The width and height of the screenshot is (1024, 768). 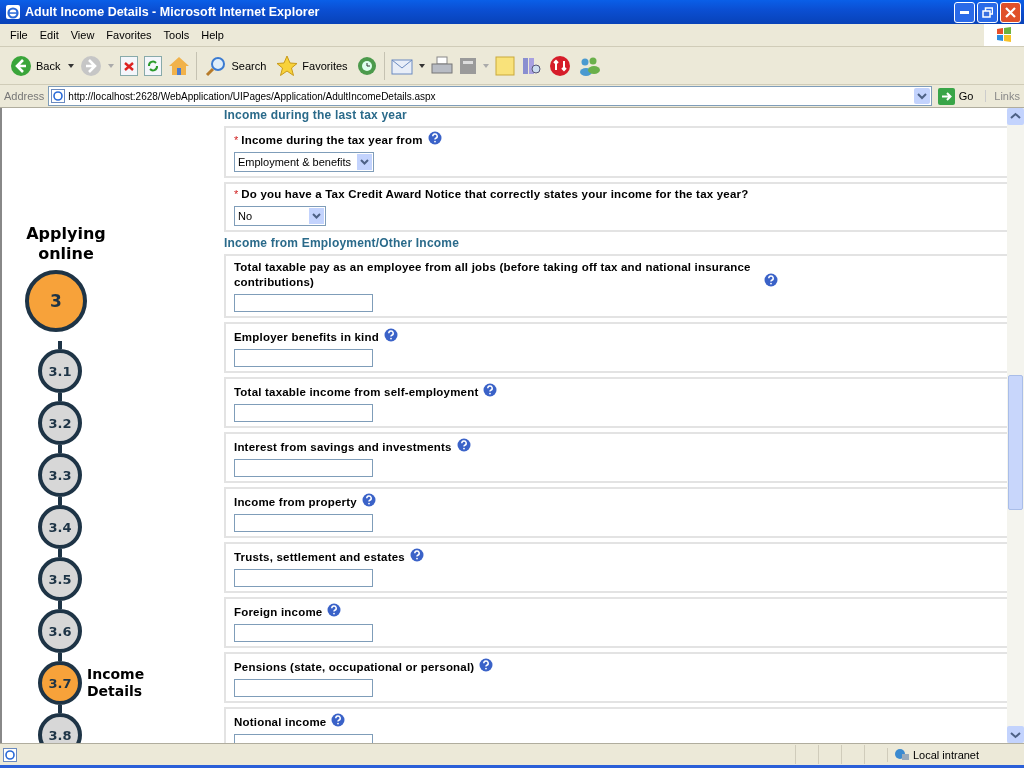 I want to click on edit-icon, so click(x=467, y=65).